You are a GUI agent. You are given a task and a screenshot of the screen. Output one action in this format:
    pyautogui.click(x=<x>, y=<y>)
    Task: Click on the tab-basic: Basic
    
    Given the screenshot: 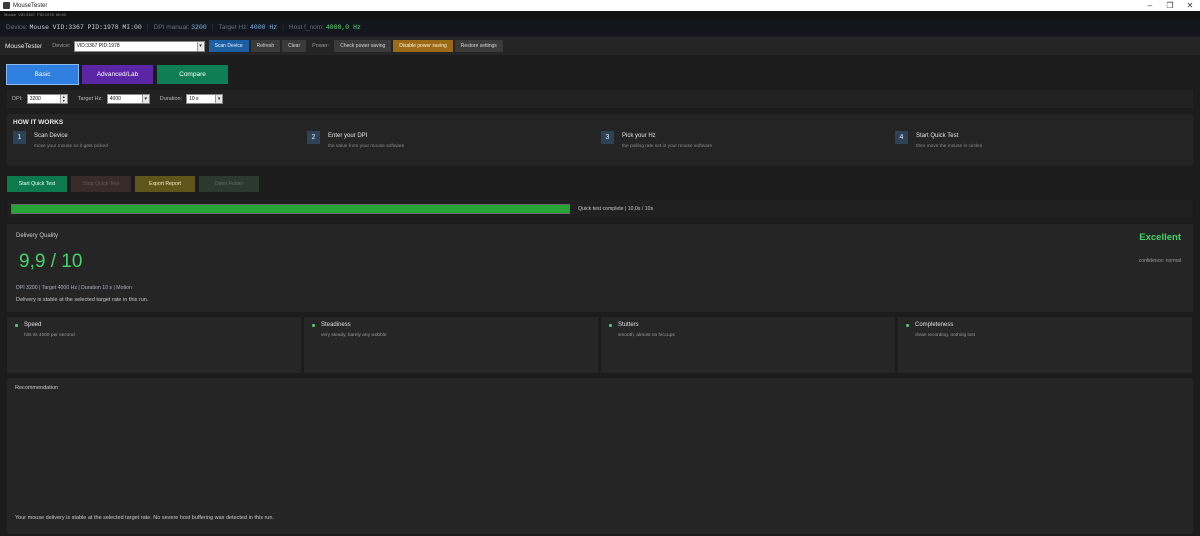 What is the action you would take?
    pyautogui.click(x=42, y=74)
    